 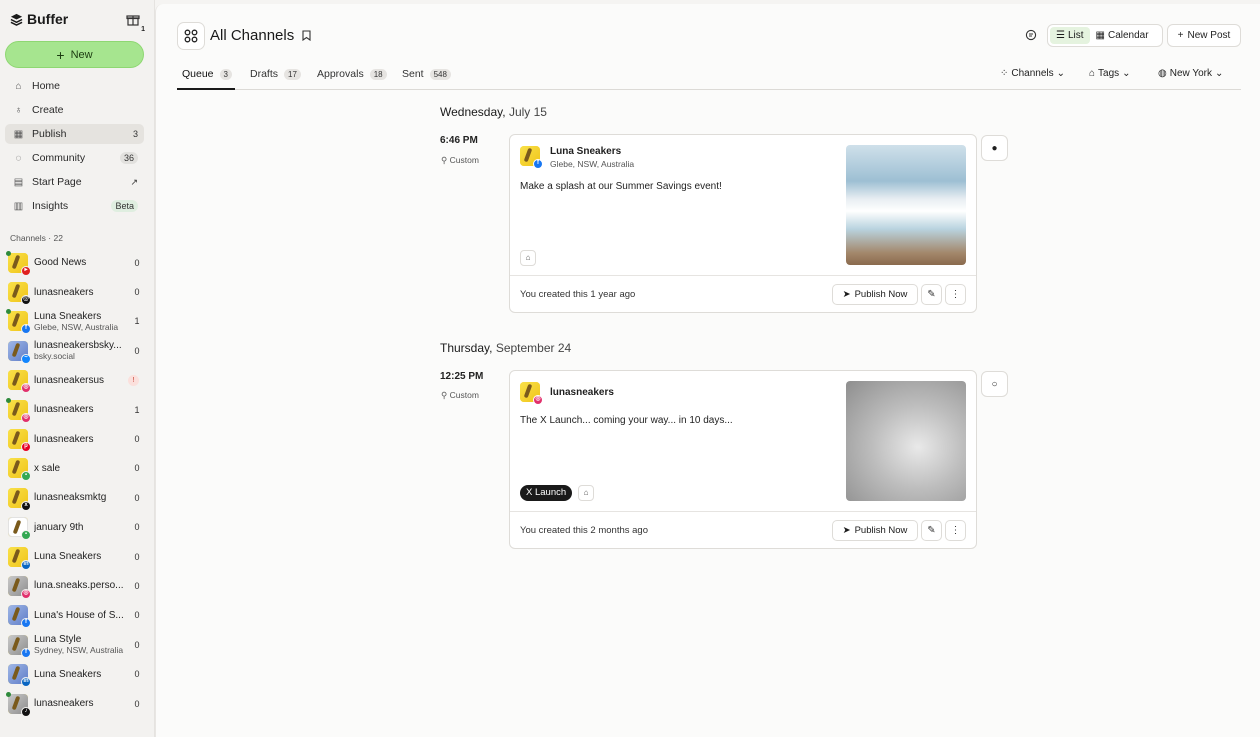 I want to click on nav-count: 3, so click(x=135, y=134).